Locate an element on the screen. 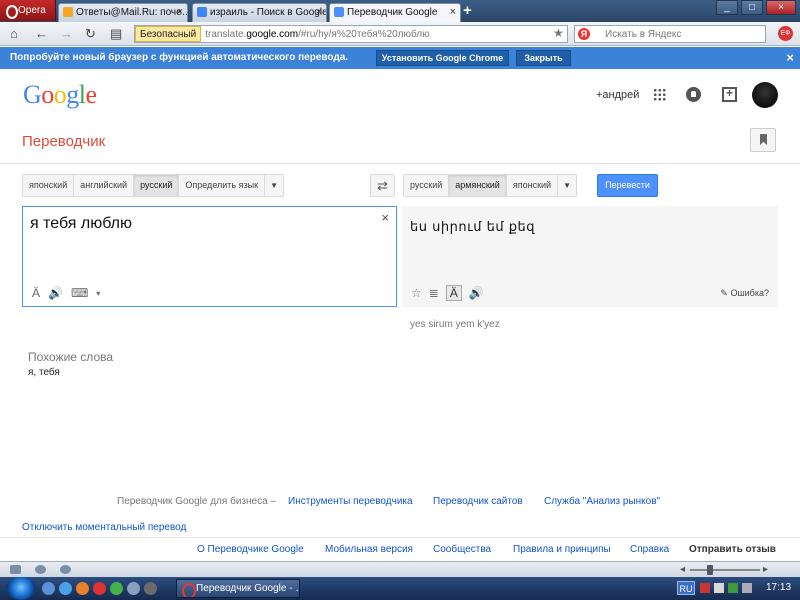 Image resolution: width=800 pixels, height=600 pixels. avatar is located at coordinates (765, 95).